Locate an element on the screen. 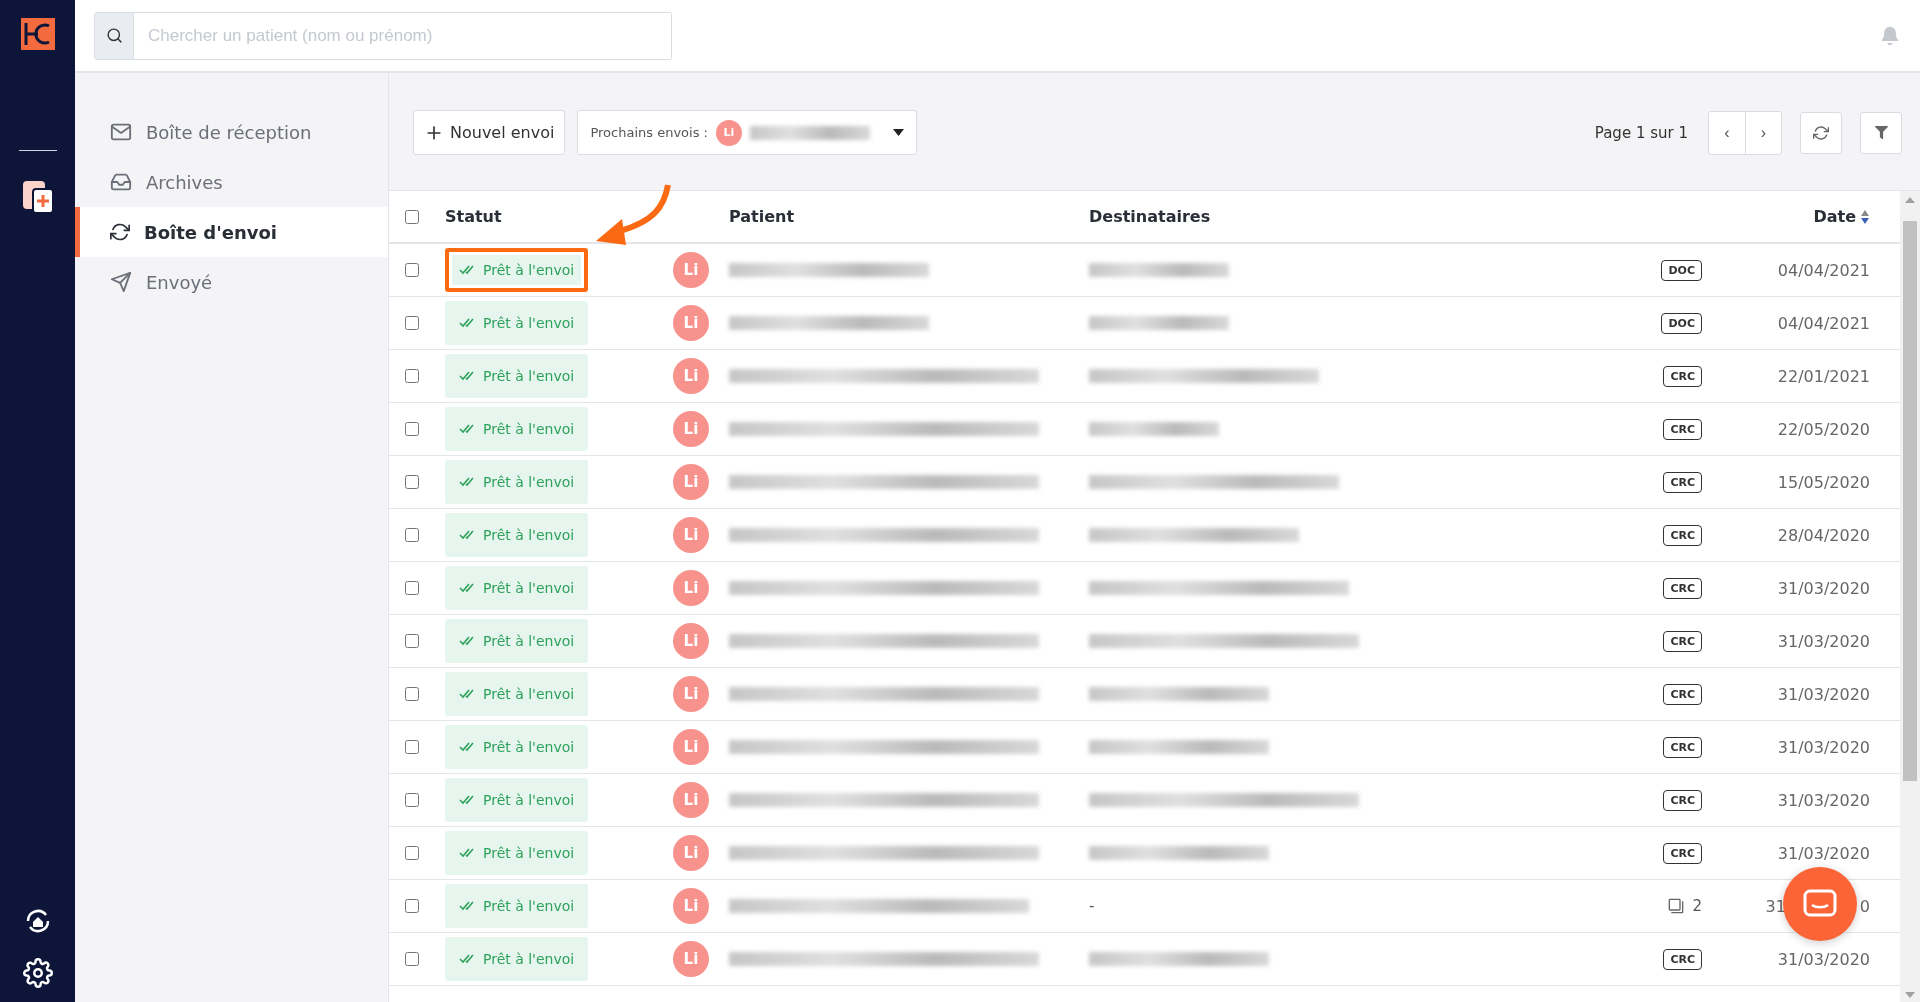 The image size is (1920, 1002). date-text: 28/04/2020 is located at coordinates (1823, 535).